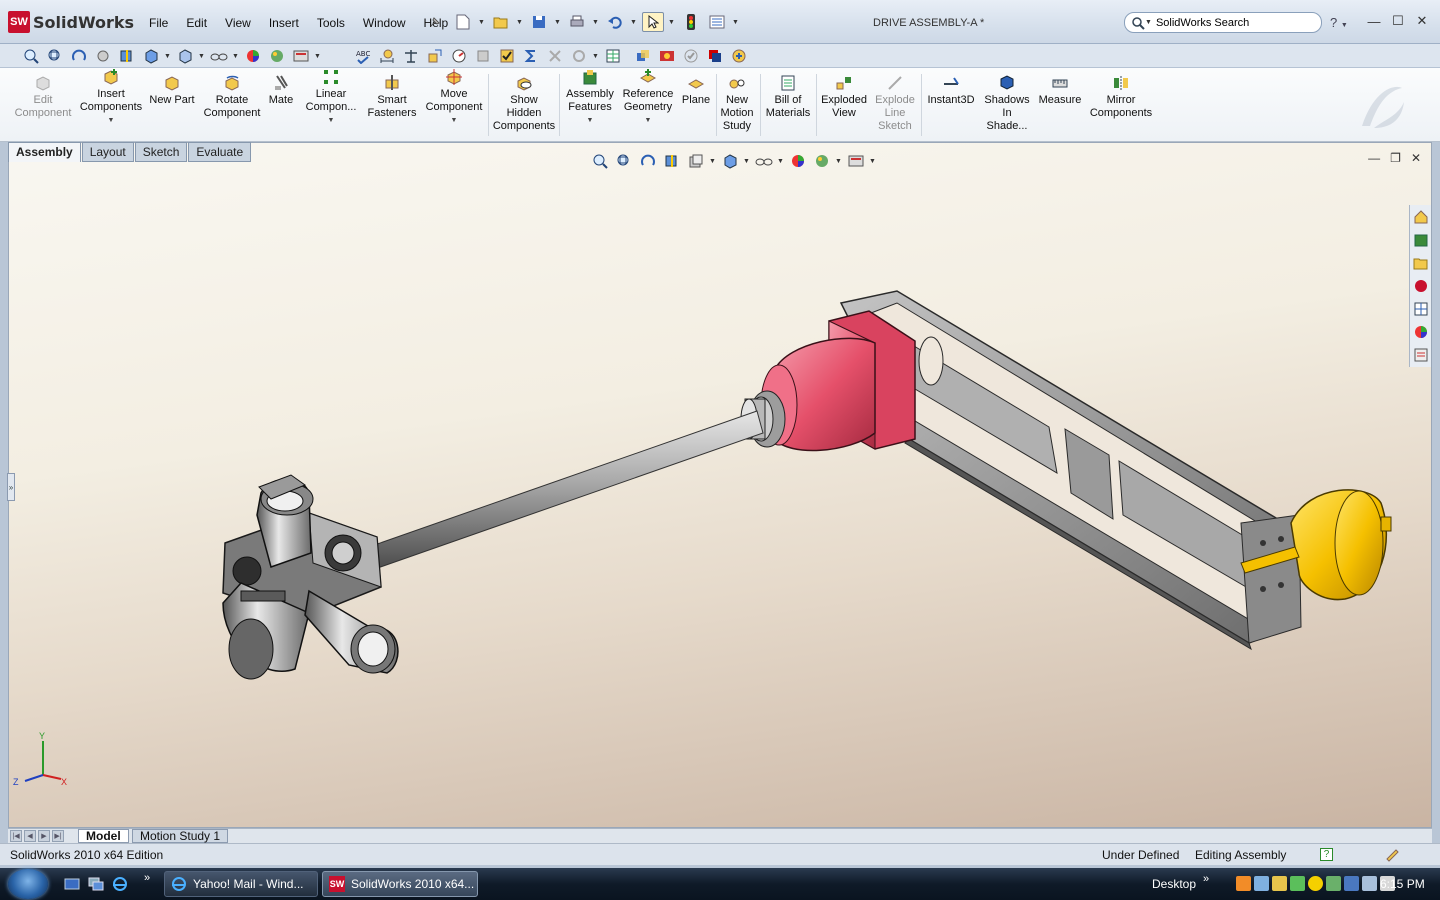  Describe the element at coordinates (96, 884) in the screenshot. I see `switch-windows-icon` at that location.